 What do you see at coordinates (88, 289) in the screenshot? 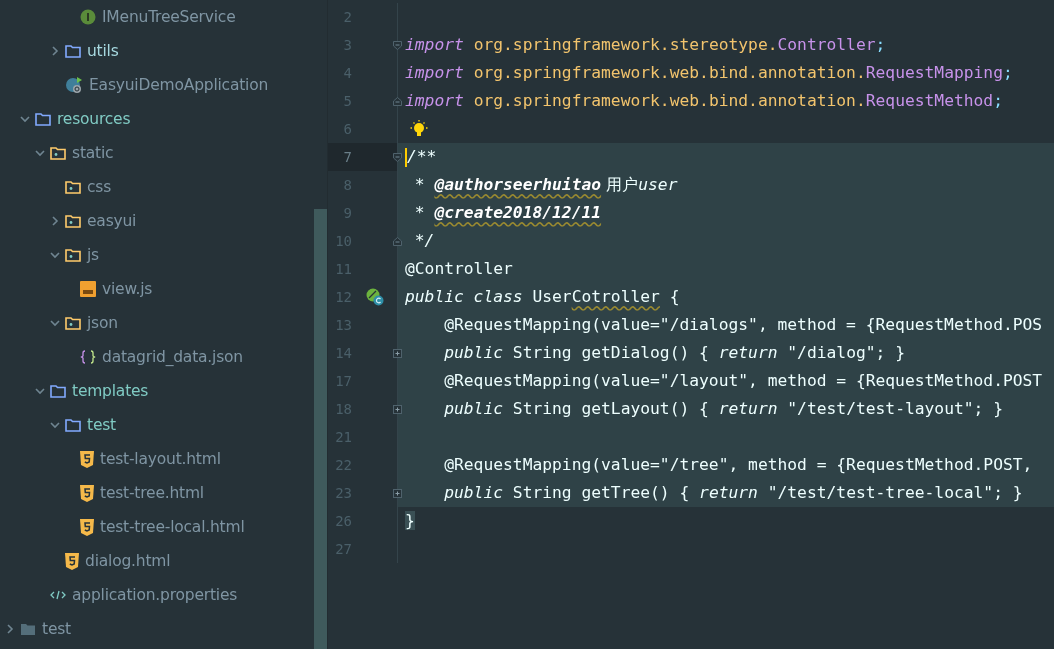
I see `javascript-file-icon` at bounding box center [88, 289].